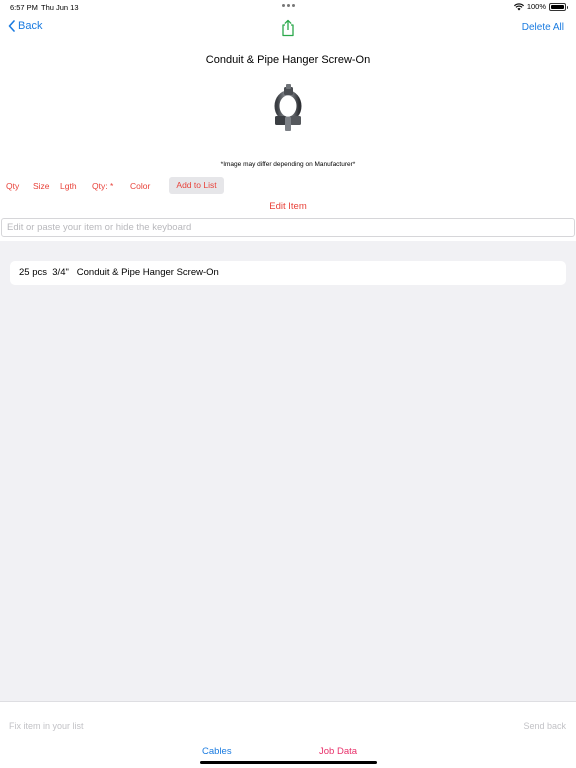 This screenshot has width=576, height=768. What do you see at coordinates (288, 185) in the screenshot?
I see `attribute-row: Qty Size Lgth Qty: * Color Add to List` at bounding box center [288, 185].